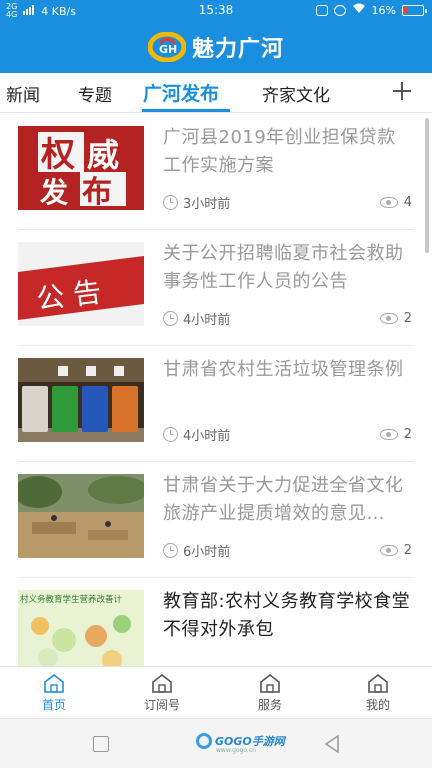  Describe the element at coordinates (204, 741) in the screenshot. I see `gogo-logo-icon` at that location.